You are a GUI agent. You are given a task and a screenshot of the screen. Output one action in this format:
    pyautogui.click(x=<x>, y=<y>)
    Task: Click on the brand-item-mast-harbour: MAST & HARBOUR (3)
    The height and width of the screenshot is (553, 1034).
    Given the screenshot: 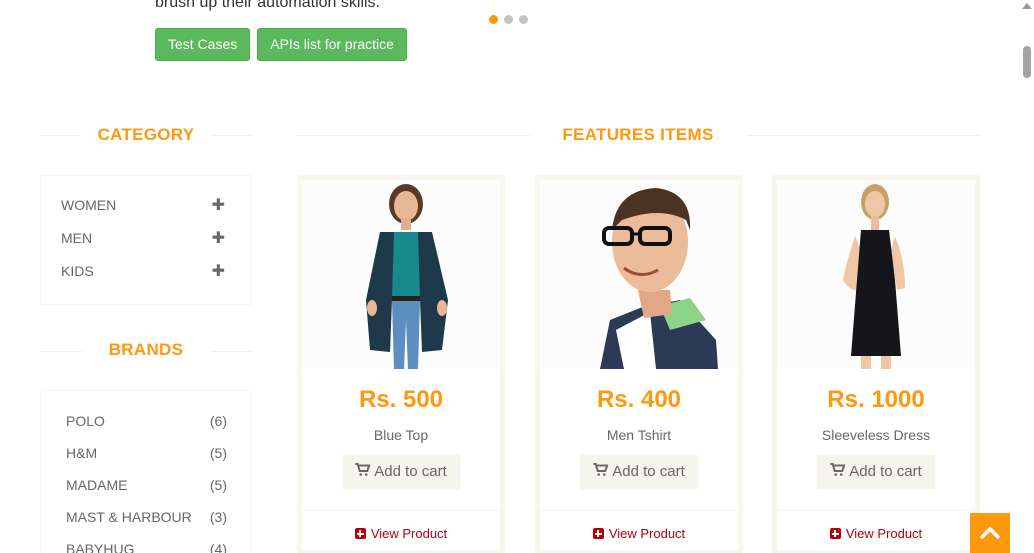 What is the action you would take?
    pyautogui.click(x=146, y=517)
    